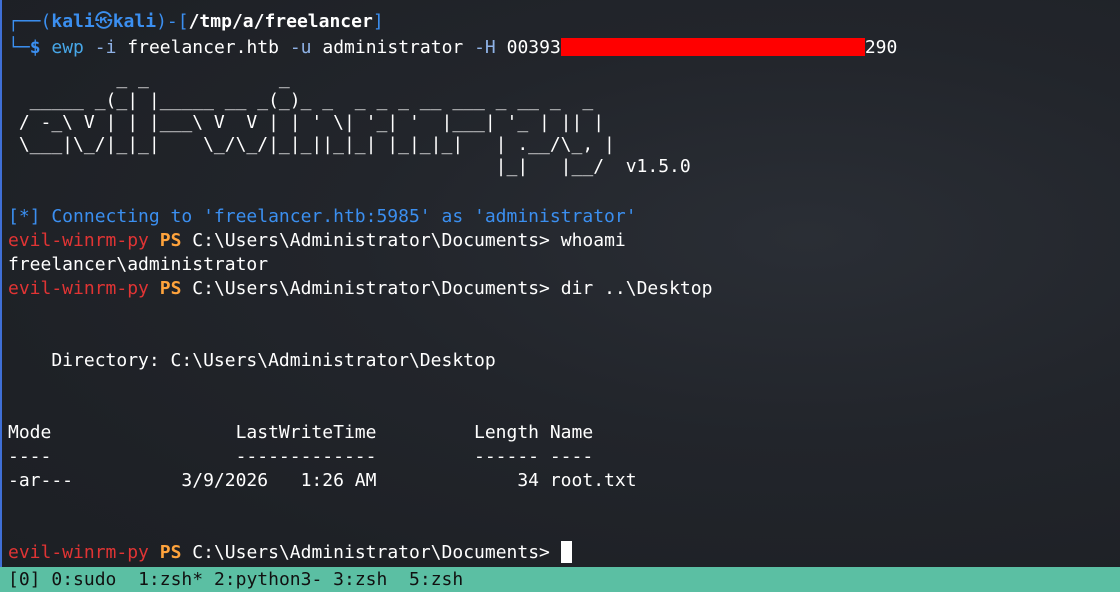 The image size is (1120, 592). What do you see at coordinates (67, 47) in the screenshot?
I see `command-name: ewp` at bounding box center [67, 47].